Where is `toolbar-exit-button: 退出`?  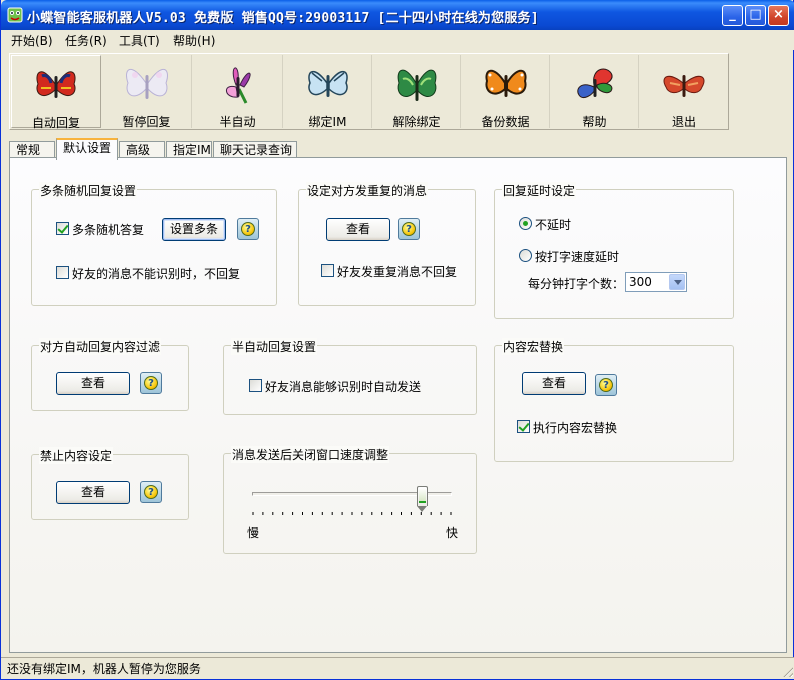 toolbar-exit-button: 退出 is located at coordinates (684, 92).